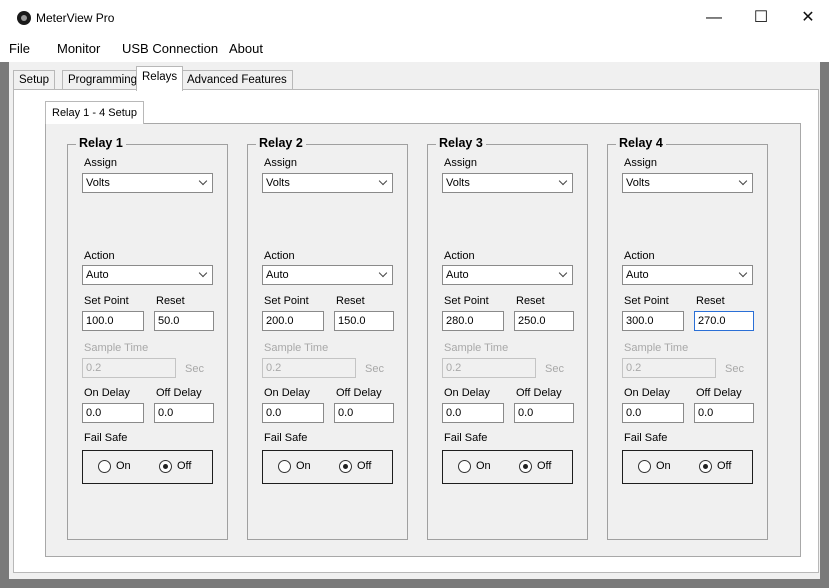  Describe the element at coordinates (94, 112) in the screenshot. I see `tab-relay-1-4-setup: Relay 1 - 4 Setup` at that location.